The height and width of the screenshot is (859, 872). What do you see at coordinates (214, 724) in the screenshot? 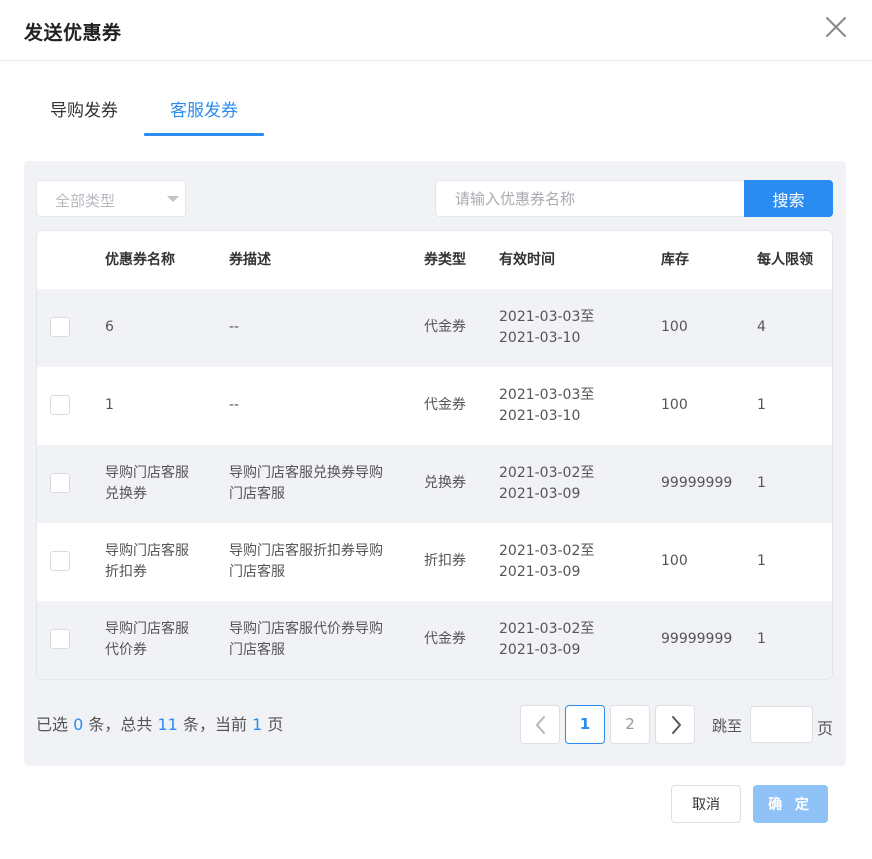
I see `summary-text: 条，当前` at bounding box center [214, 724].